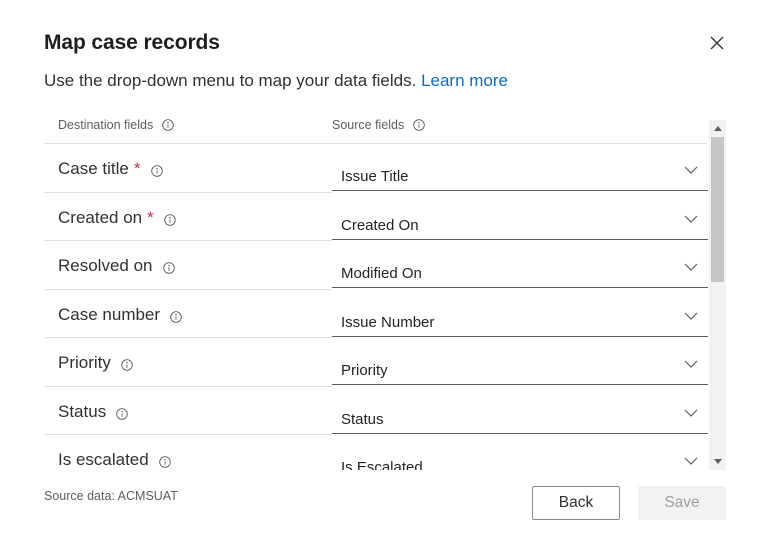 Image resolution: width=758 pixels, height=533 pixels. What do you see at coordinates (520, 218) in the screenshot?
I see `source-field-dropdown: Created On` at bounding box center [520, 218].